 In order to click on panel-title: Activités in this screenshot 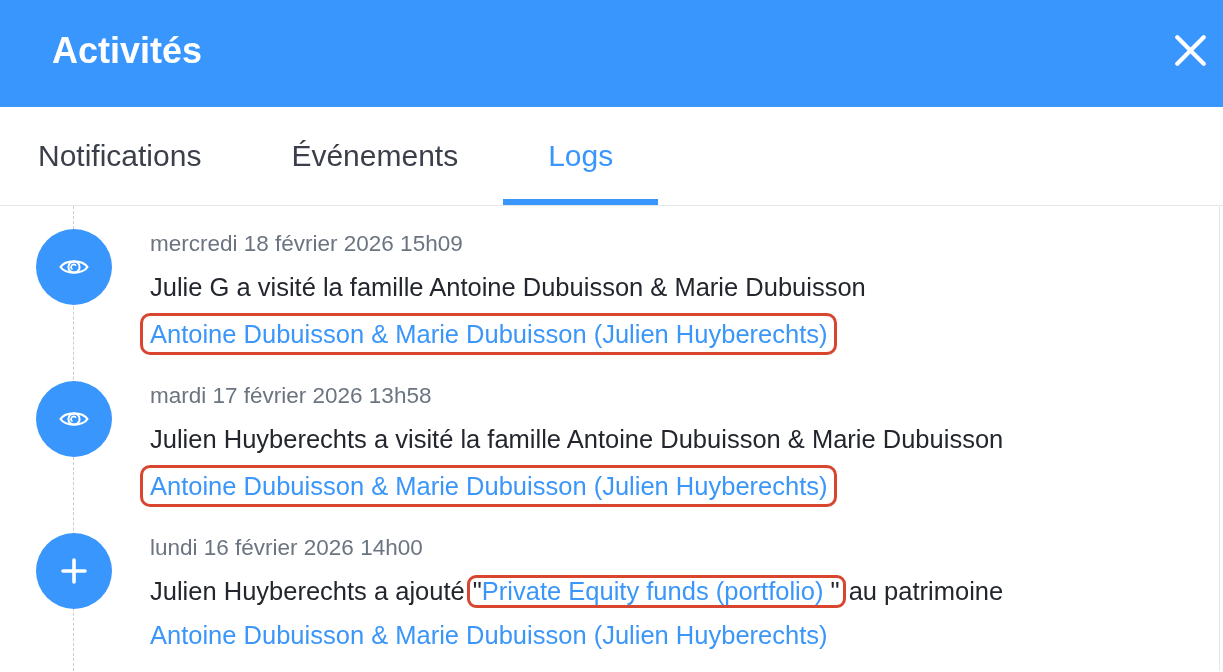, I will do `click(127, 50)`.